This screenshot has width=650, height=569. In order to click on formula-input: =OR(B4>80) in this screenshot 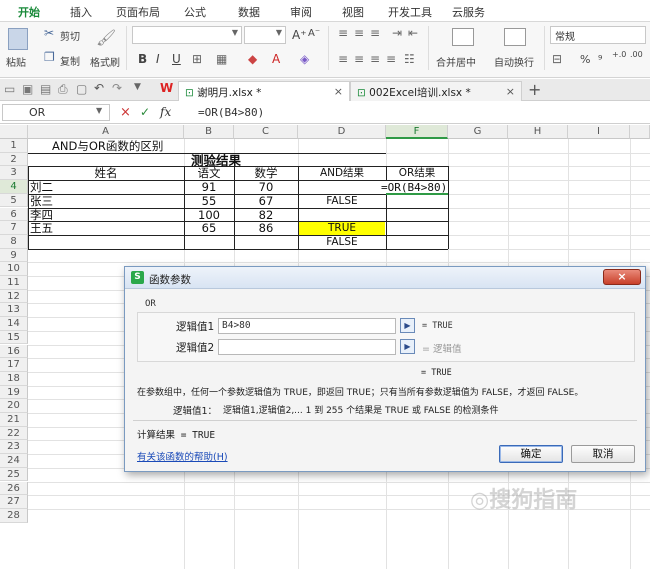, I will do `click(231, 112)`.